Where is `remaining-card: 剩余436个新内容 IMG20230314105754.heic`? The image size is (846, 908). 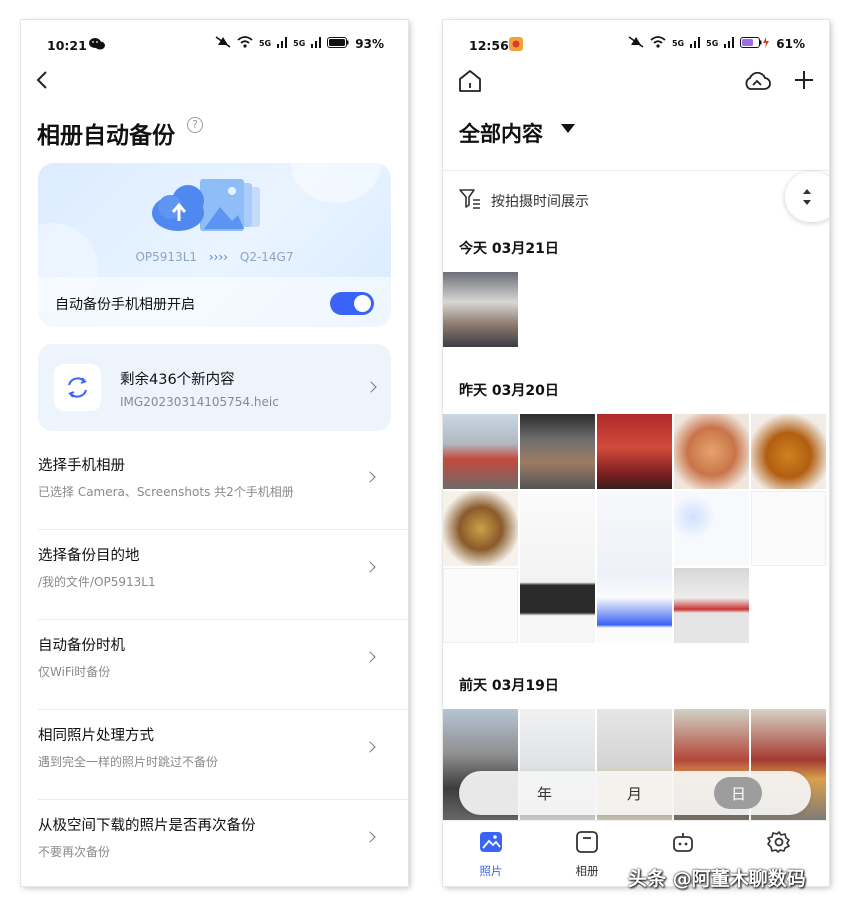
remaining-card: 剩余436个新内容 IMG20230314105754.heic is located at coordinates (214, 387).